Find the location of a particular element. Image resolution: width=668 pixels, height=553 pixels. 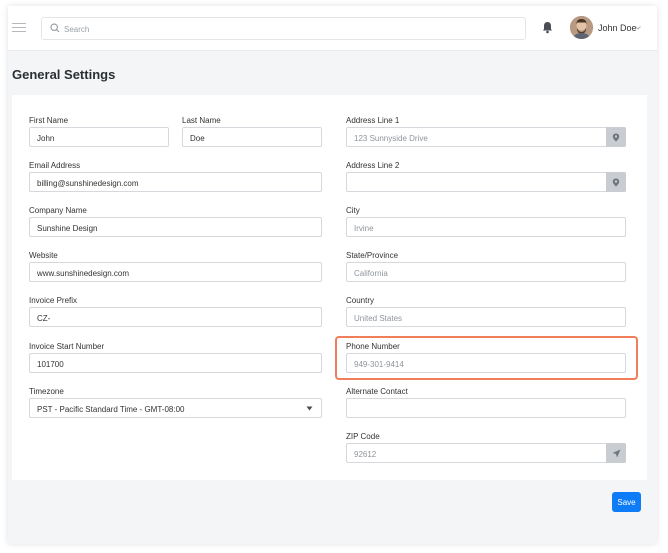

timezone-label: Timezone is located at coordinates (46, 391).